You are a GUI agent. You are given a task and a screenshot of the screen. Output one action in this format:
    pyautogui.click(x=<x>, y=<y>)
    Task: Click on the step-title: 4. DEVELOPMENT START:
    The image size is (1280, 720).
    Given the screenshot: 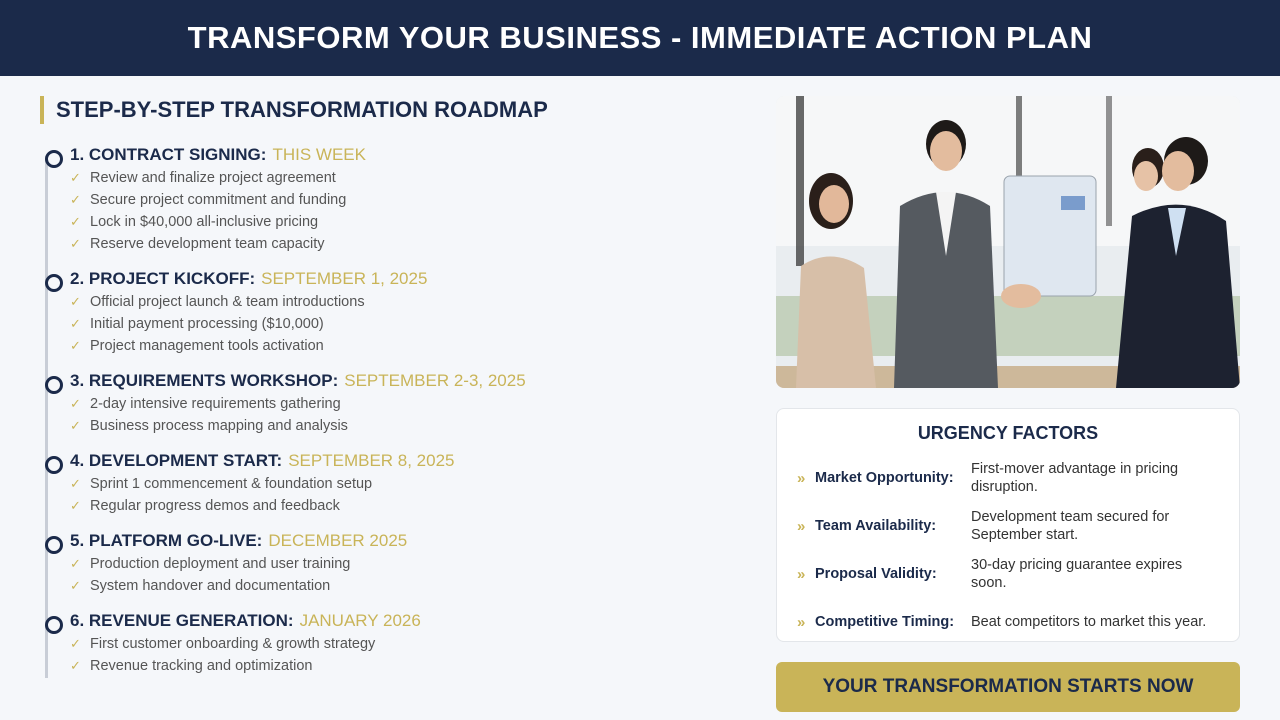 What is the action you would take?
    pyautogui.click(x=176, y=460)
    